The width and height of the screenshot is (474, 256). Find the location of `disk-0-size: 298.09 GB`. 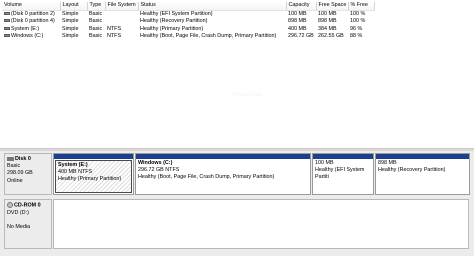

disk-0-size: 298.09 GB is located at coordinates (20, 173).